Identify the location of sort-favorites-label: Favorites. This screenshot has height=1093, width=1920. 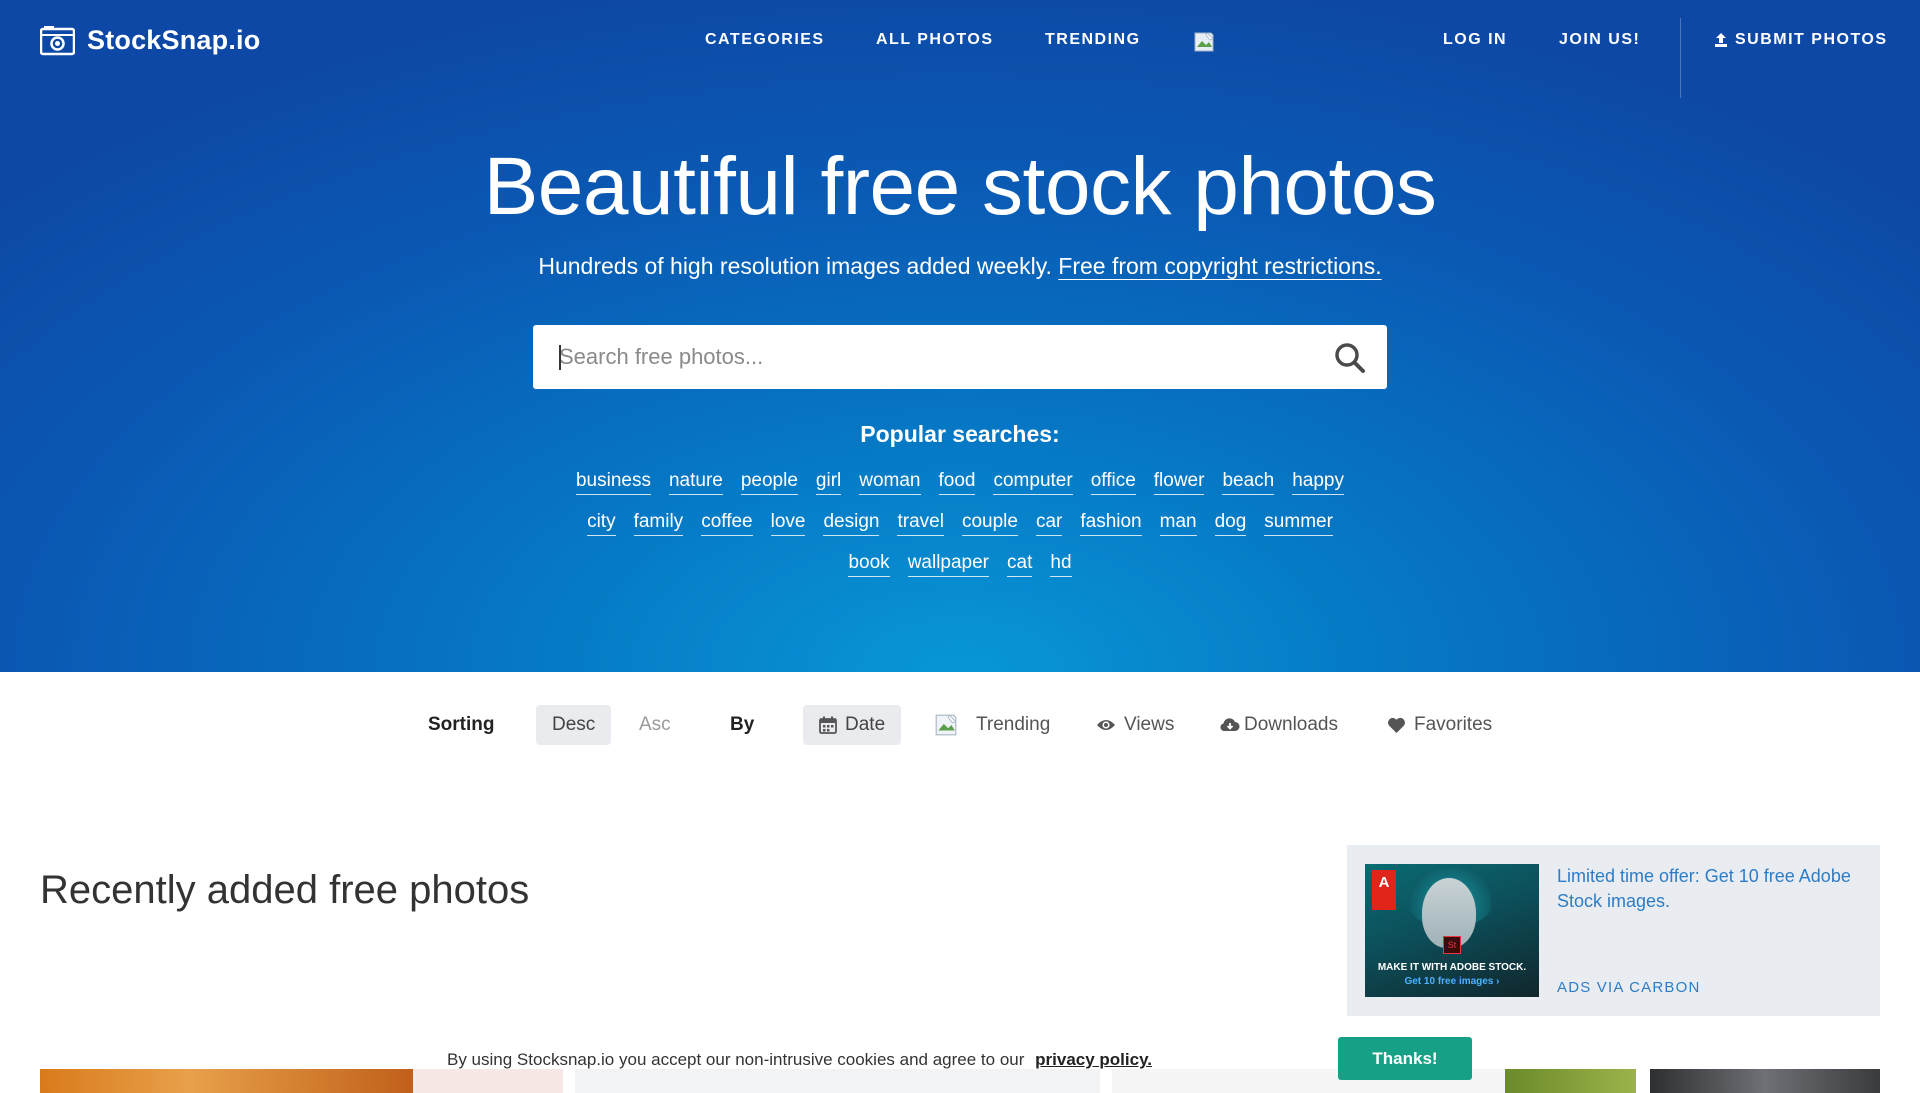
(1453, 724).